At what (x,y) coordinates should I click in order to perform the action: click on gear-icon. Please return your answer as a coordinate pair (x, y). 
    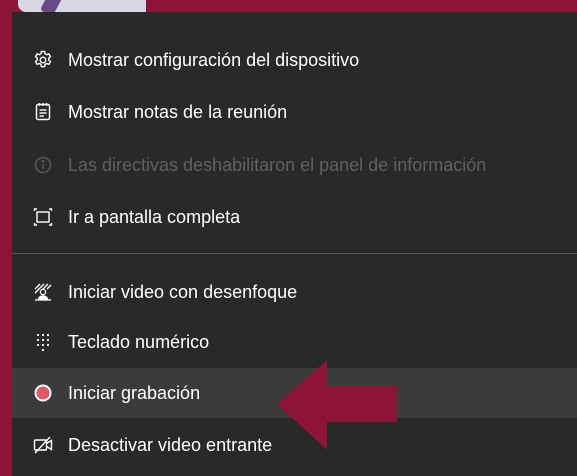
    Looking at the image, I should click on (43, 60).